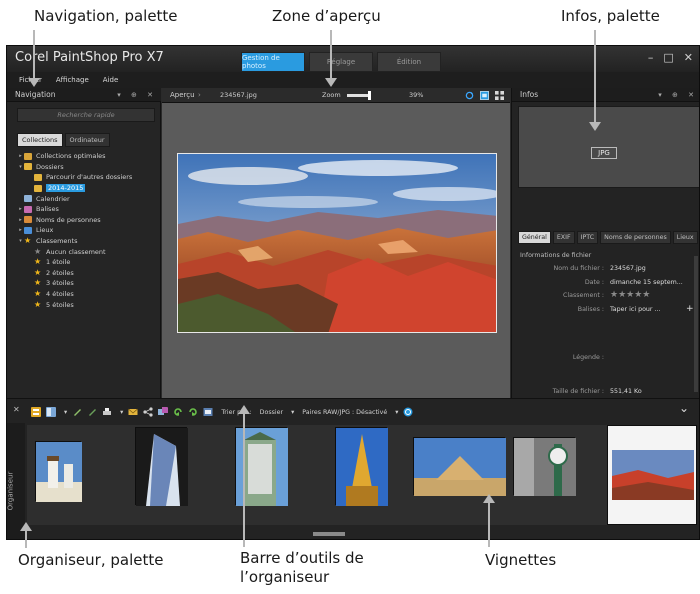 The width and height of the screenshot is (700, 594). Describe the element at coordinates (107, 412) in the screenshot. I see `print-icon` at that location.